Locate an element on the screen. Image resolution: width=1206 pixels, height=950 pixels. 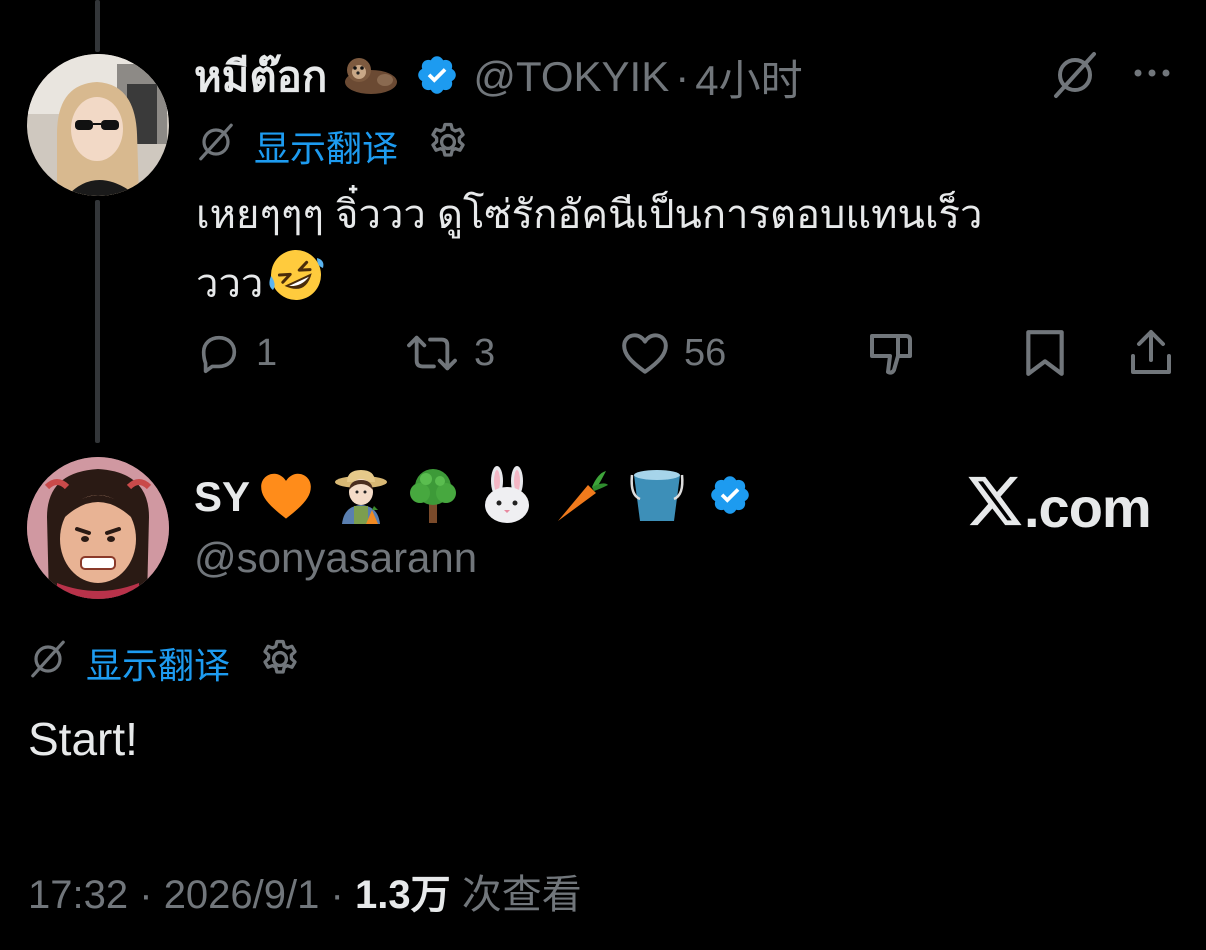
share-icon is located at coordinates (1151, 352).